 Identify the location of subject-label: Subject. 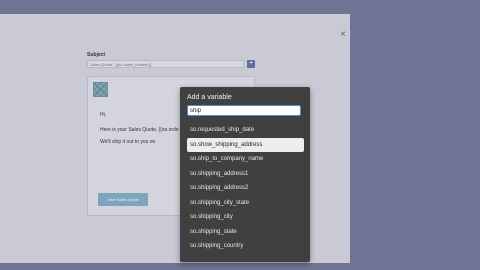
(96, 55).